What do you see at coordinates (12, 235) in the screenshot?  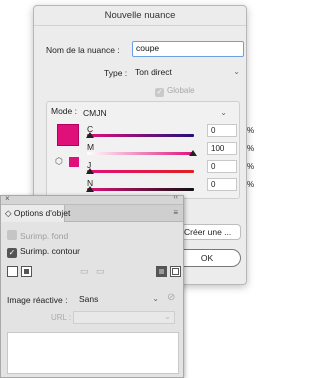 I see `checkbox-icon` at bounding box center [12, 235].